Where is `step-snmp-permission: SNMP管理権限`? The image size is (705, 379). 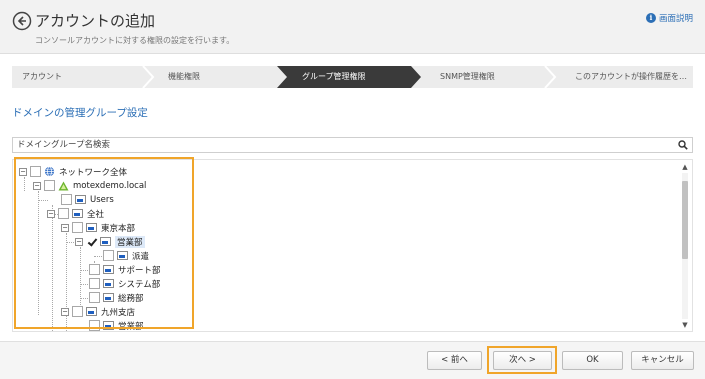
step-snmp-permission: SNMP管理権限 is located at coordinates (467, 76).